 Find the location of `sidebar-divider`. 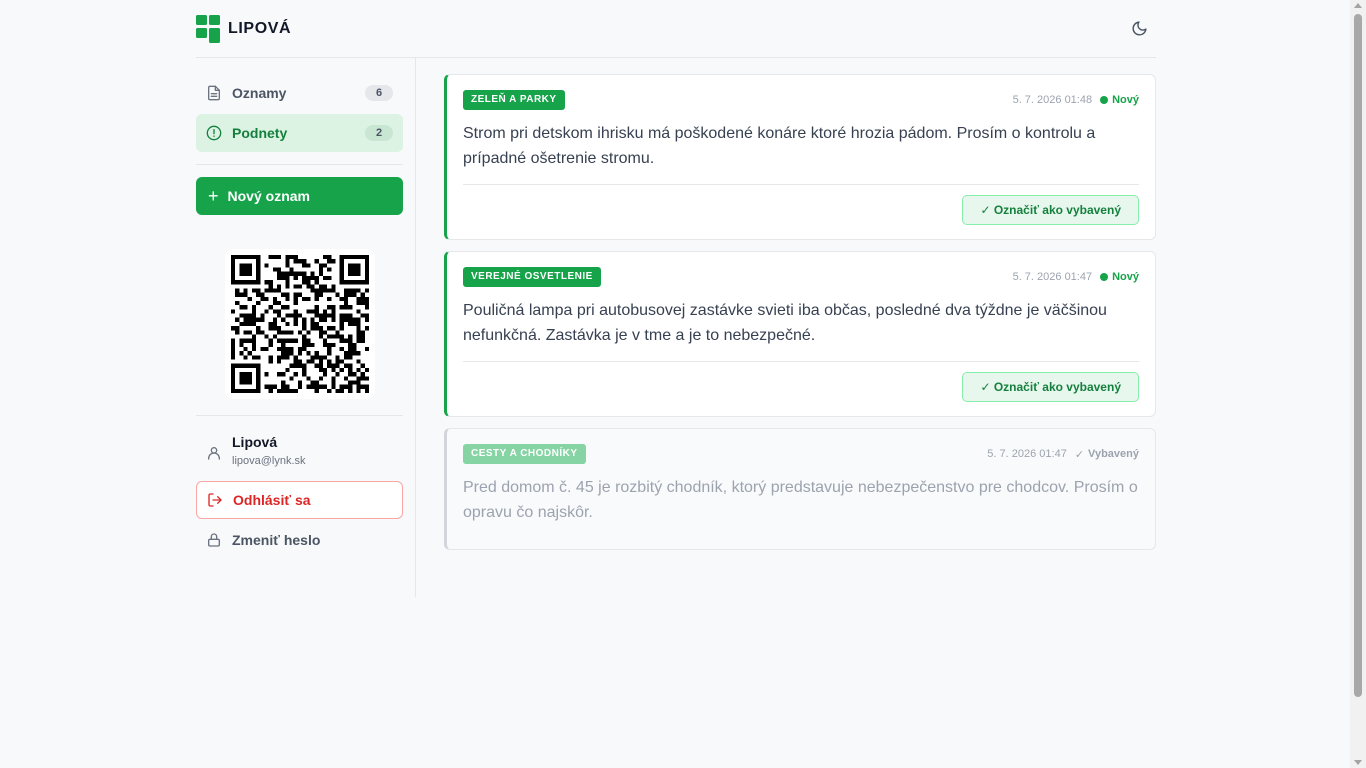

sidebar-divider is located at coordinates (299, 164).